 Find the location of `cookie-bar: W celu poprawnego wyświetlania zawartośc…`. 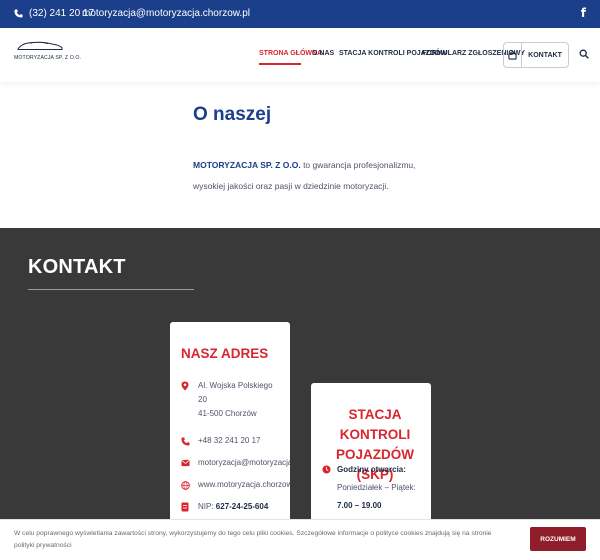

cookie-bar: W celu poprawnego wyświetlania zawartośc… is located at coordinates (300, 539).